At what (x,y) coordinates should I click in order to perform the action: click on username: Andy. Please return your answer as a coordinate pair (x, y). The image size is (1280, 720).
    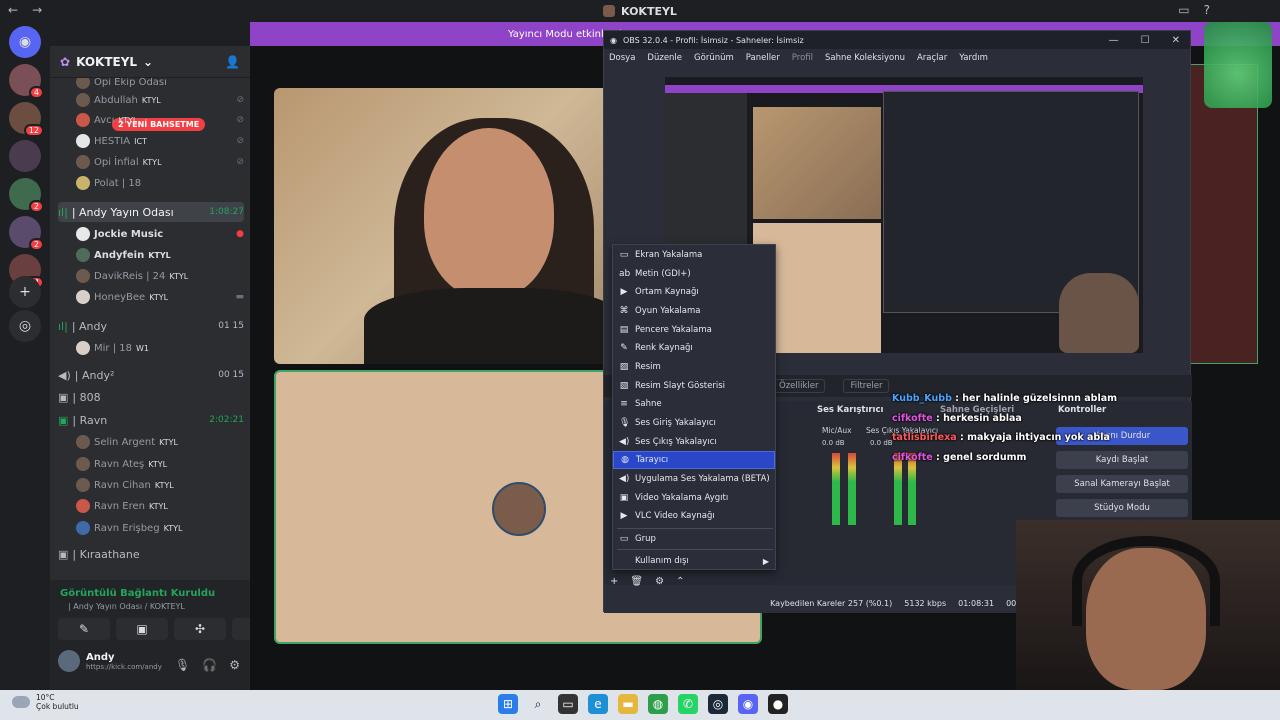
    Looking at the image, I should click on (100, 657).